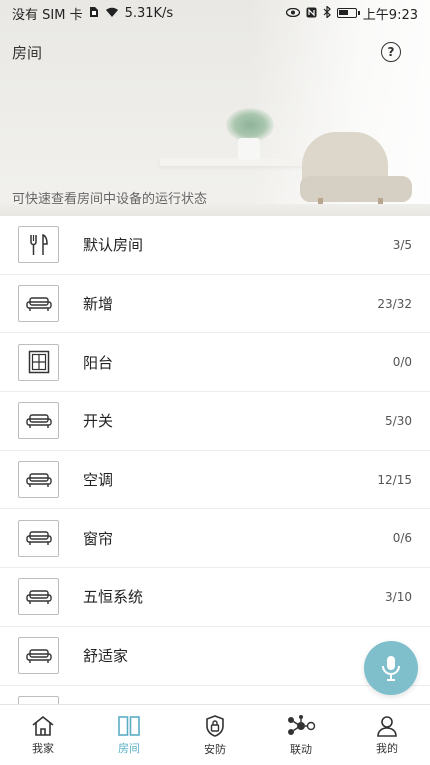  I want to click on nfc-icon, so click(311, 13).